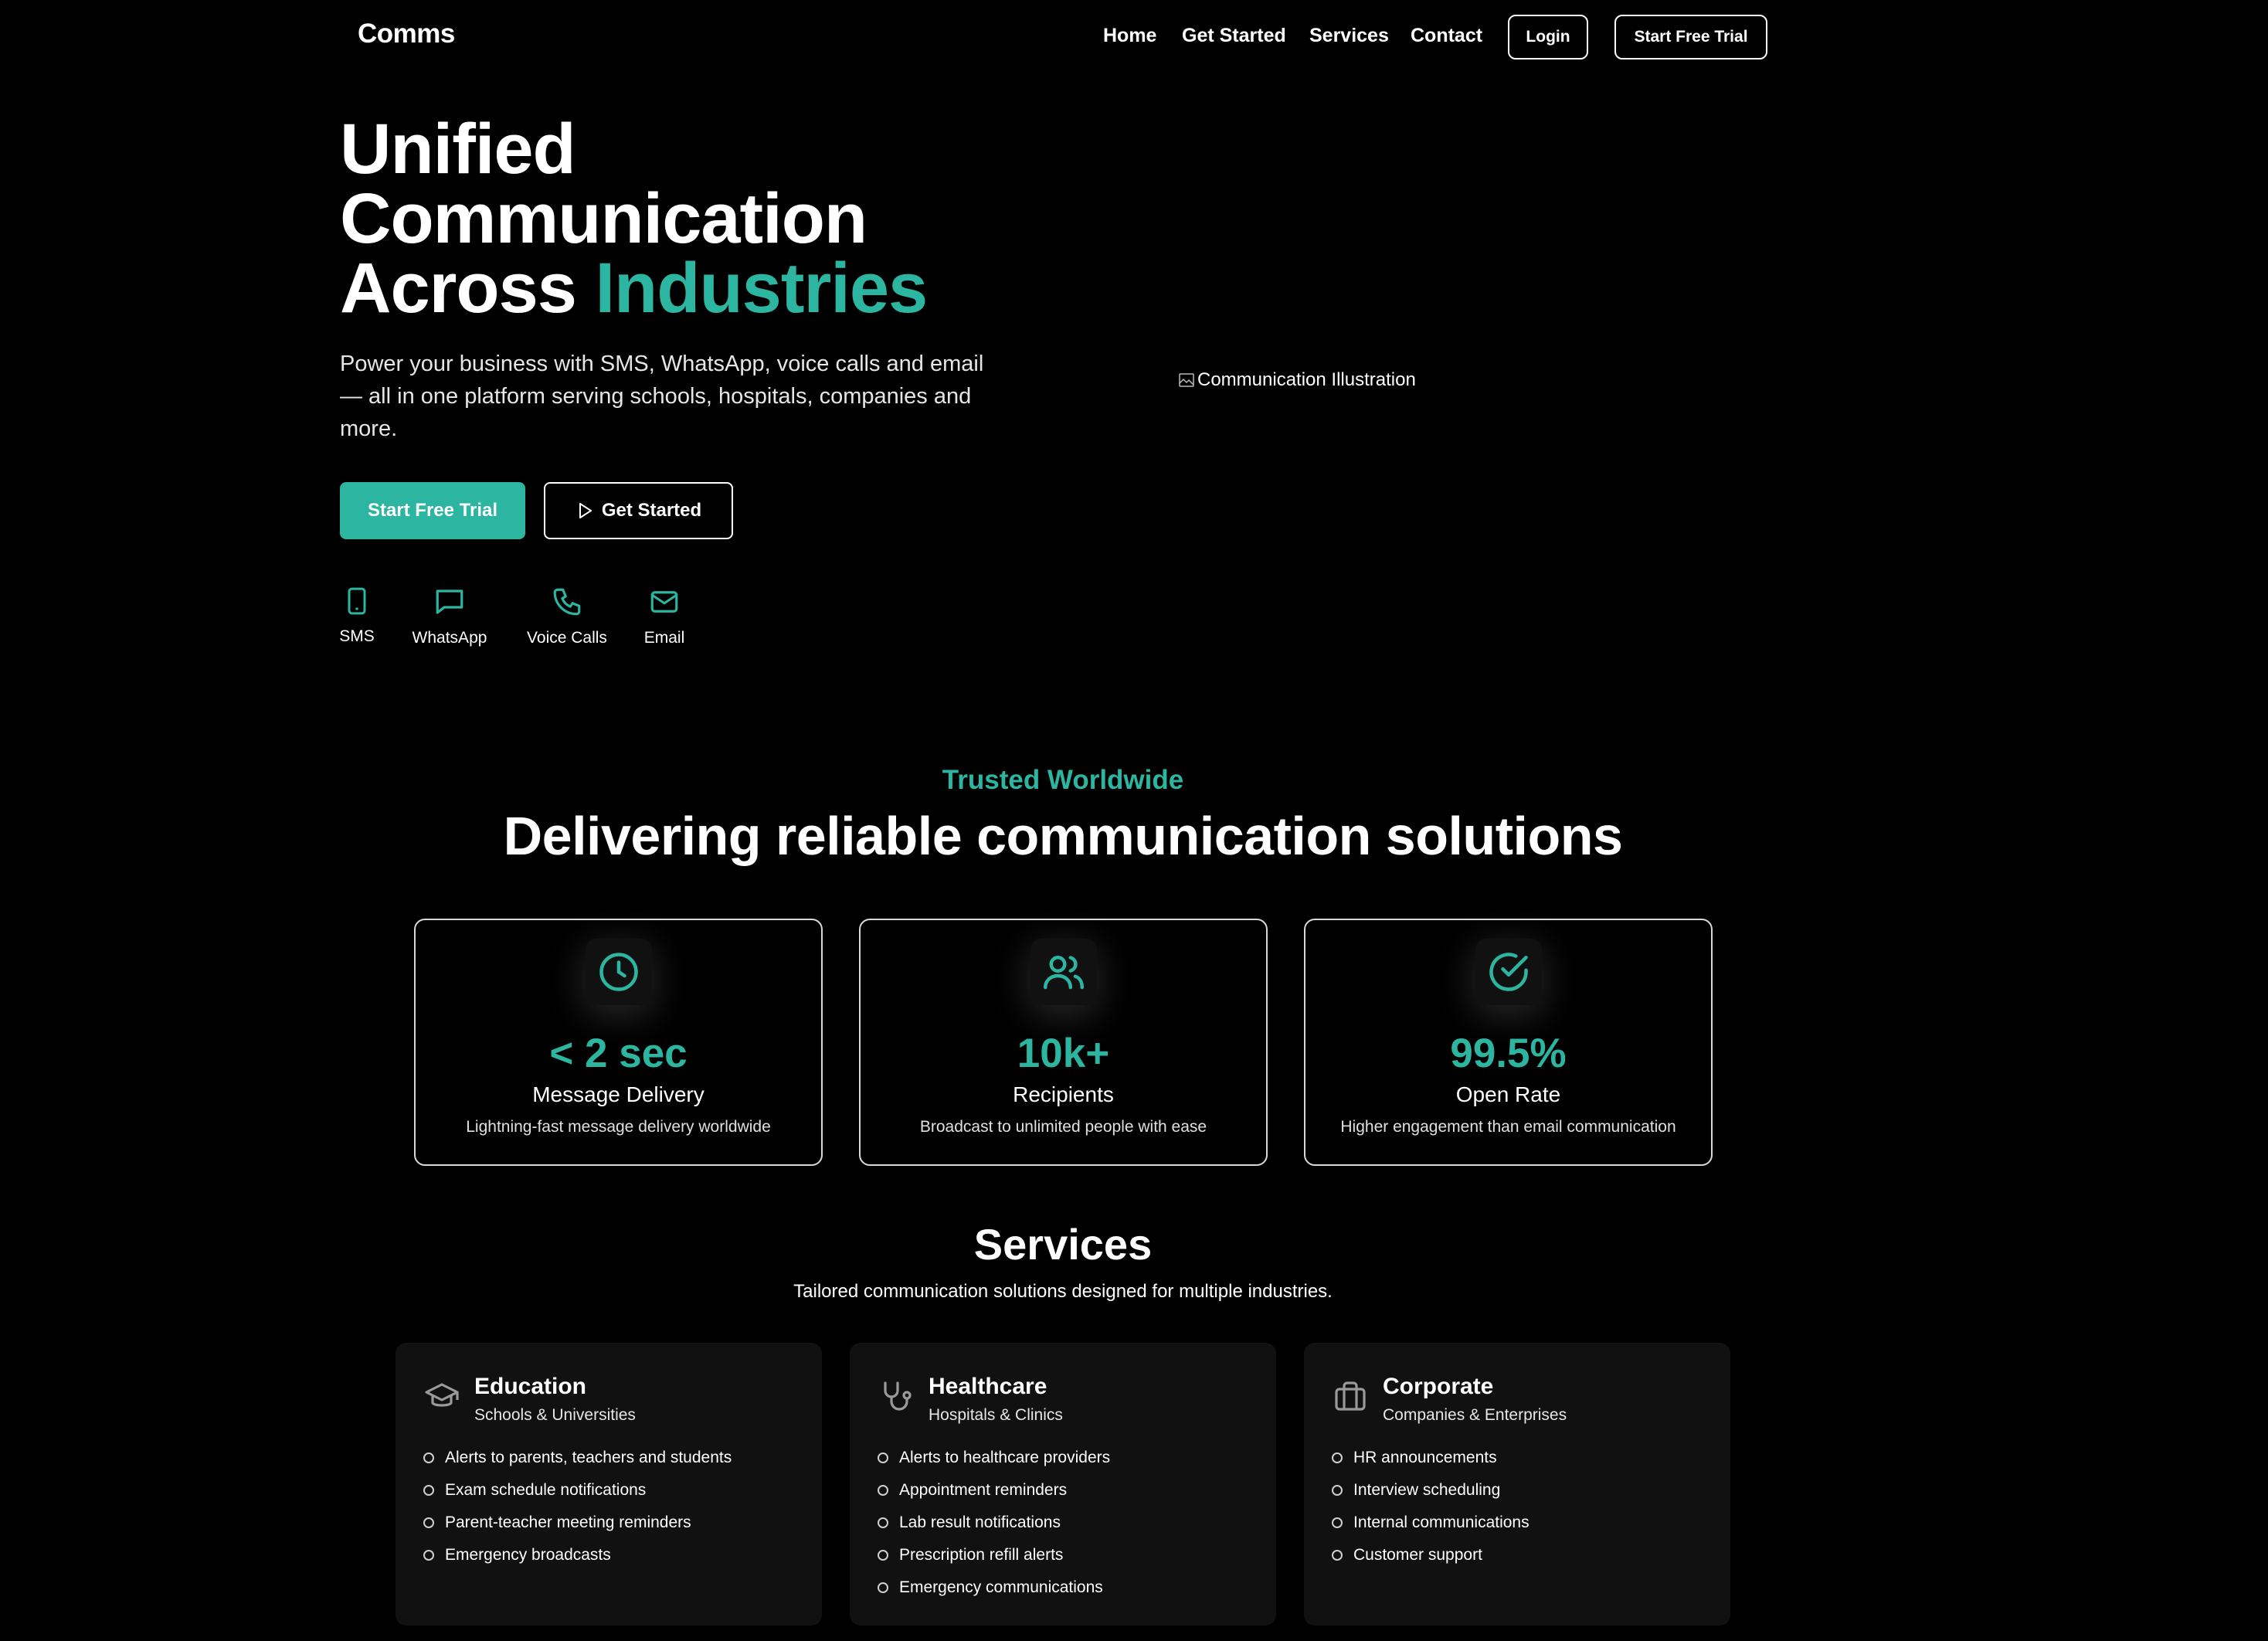 The height and width of the screenshot is (1641, 2268). I want to click on nav-link-home: Home, so click(1129, 36).